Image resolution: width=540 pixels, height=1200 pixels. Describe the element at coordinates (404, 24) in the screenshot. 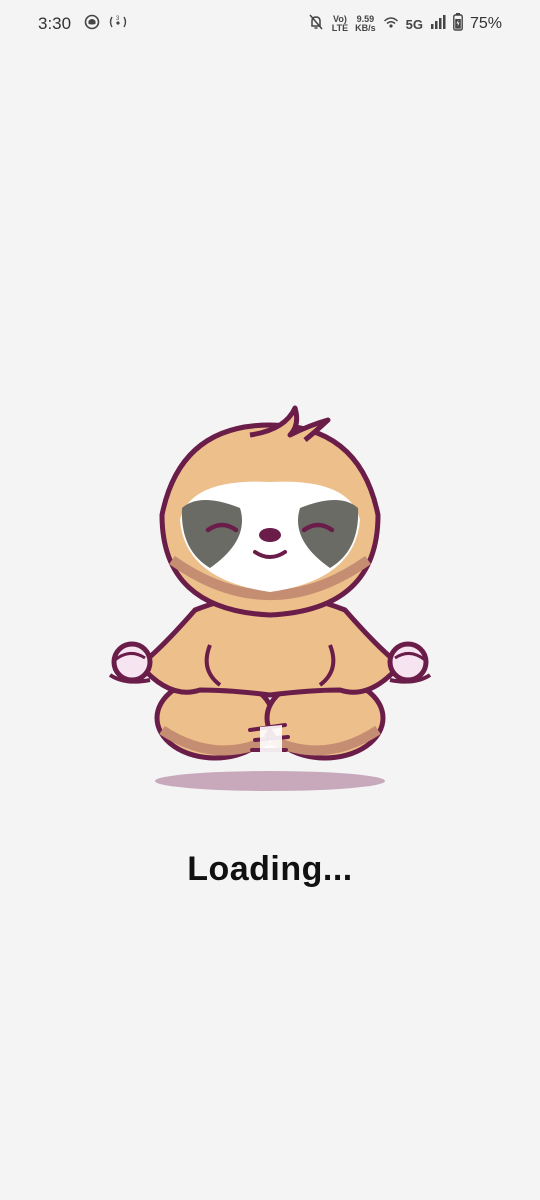

I see `status-right-icons: Vo) LTE 9.59 KB/s 5G 75%` at that location.